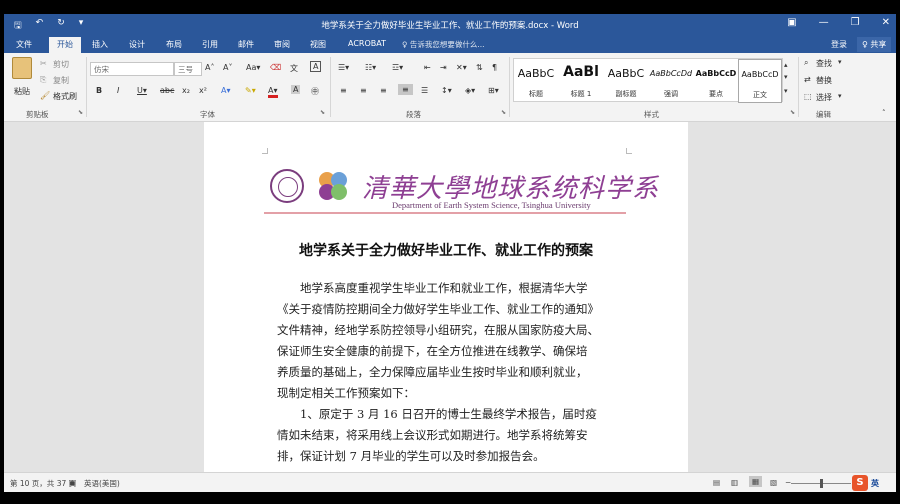  What do you see at coordinates (791, 22) in the screenshot?
I see `ribbon-display-options-icon: ▣` at bounding box center [791, 22].